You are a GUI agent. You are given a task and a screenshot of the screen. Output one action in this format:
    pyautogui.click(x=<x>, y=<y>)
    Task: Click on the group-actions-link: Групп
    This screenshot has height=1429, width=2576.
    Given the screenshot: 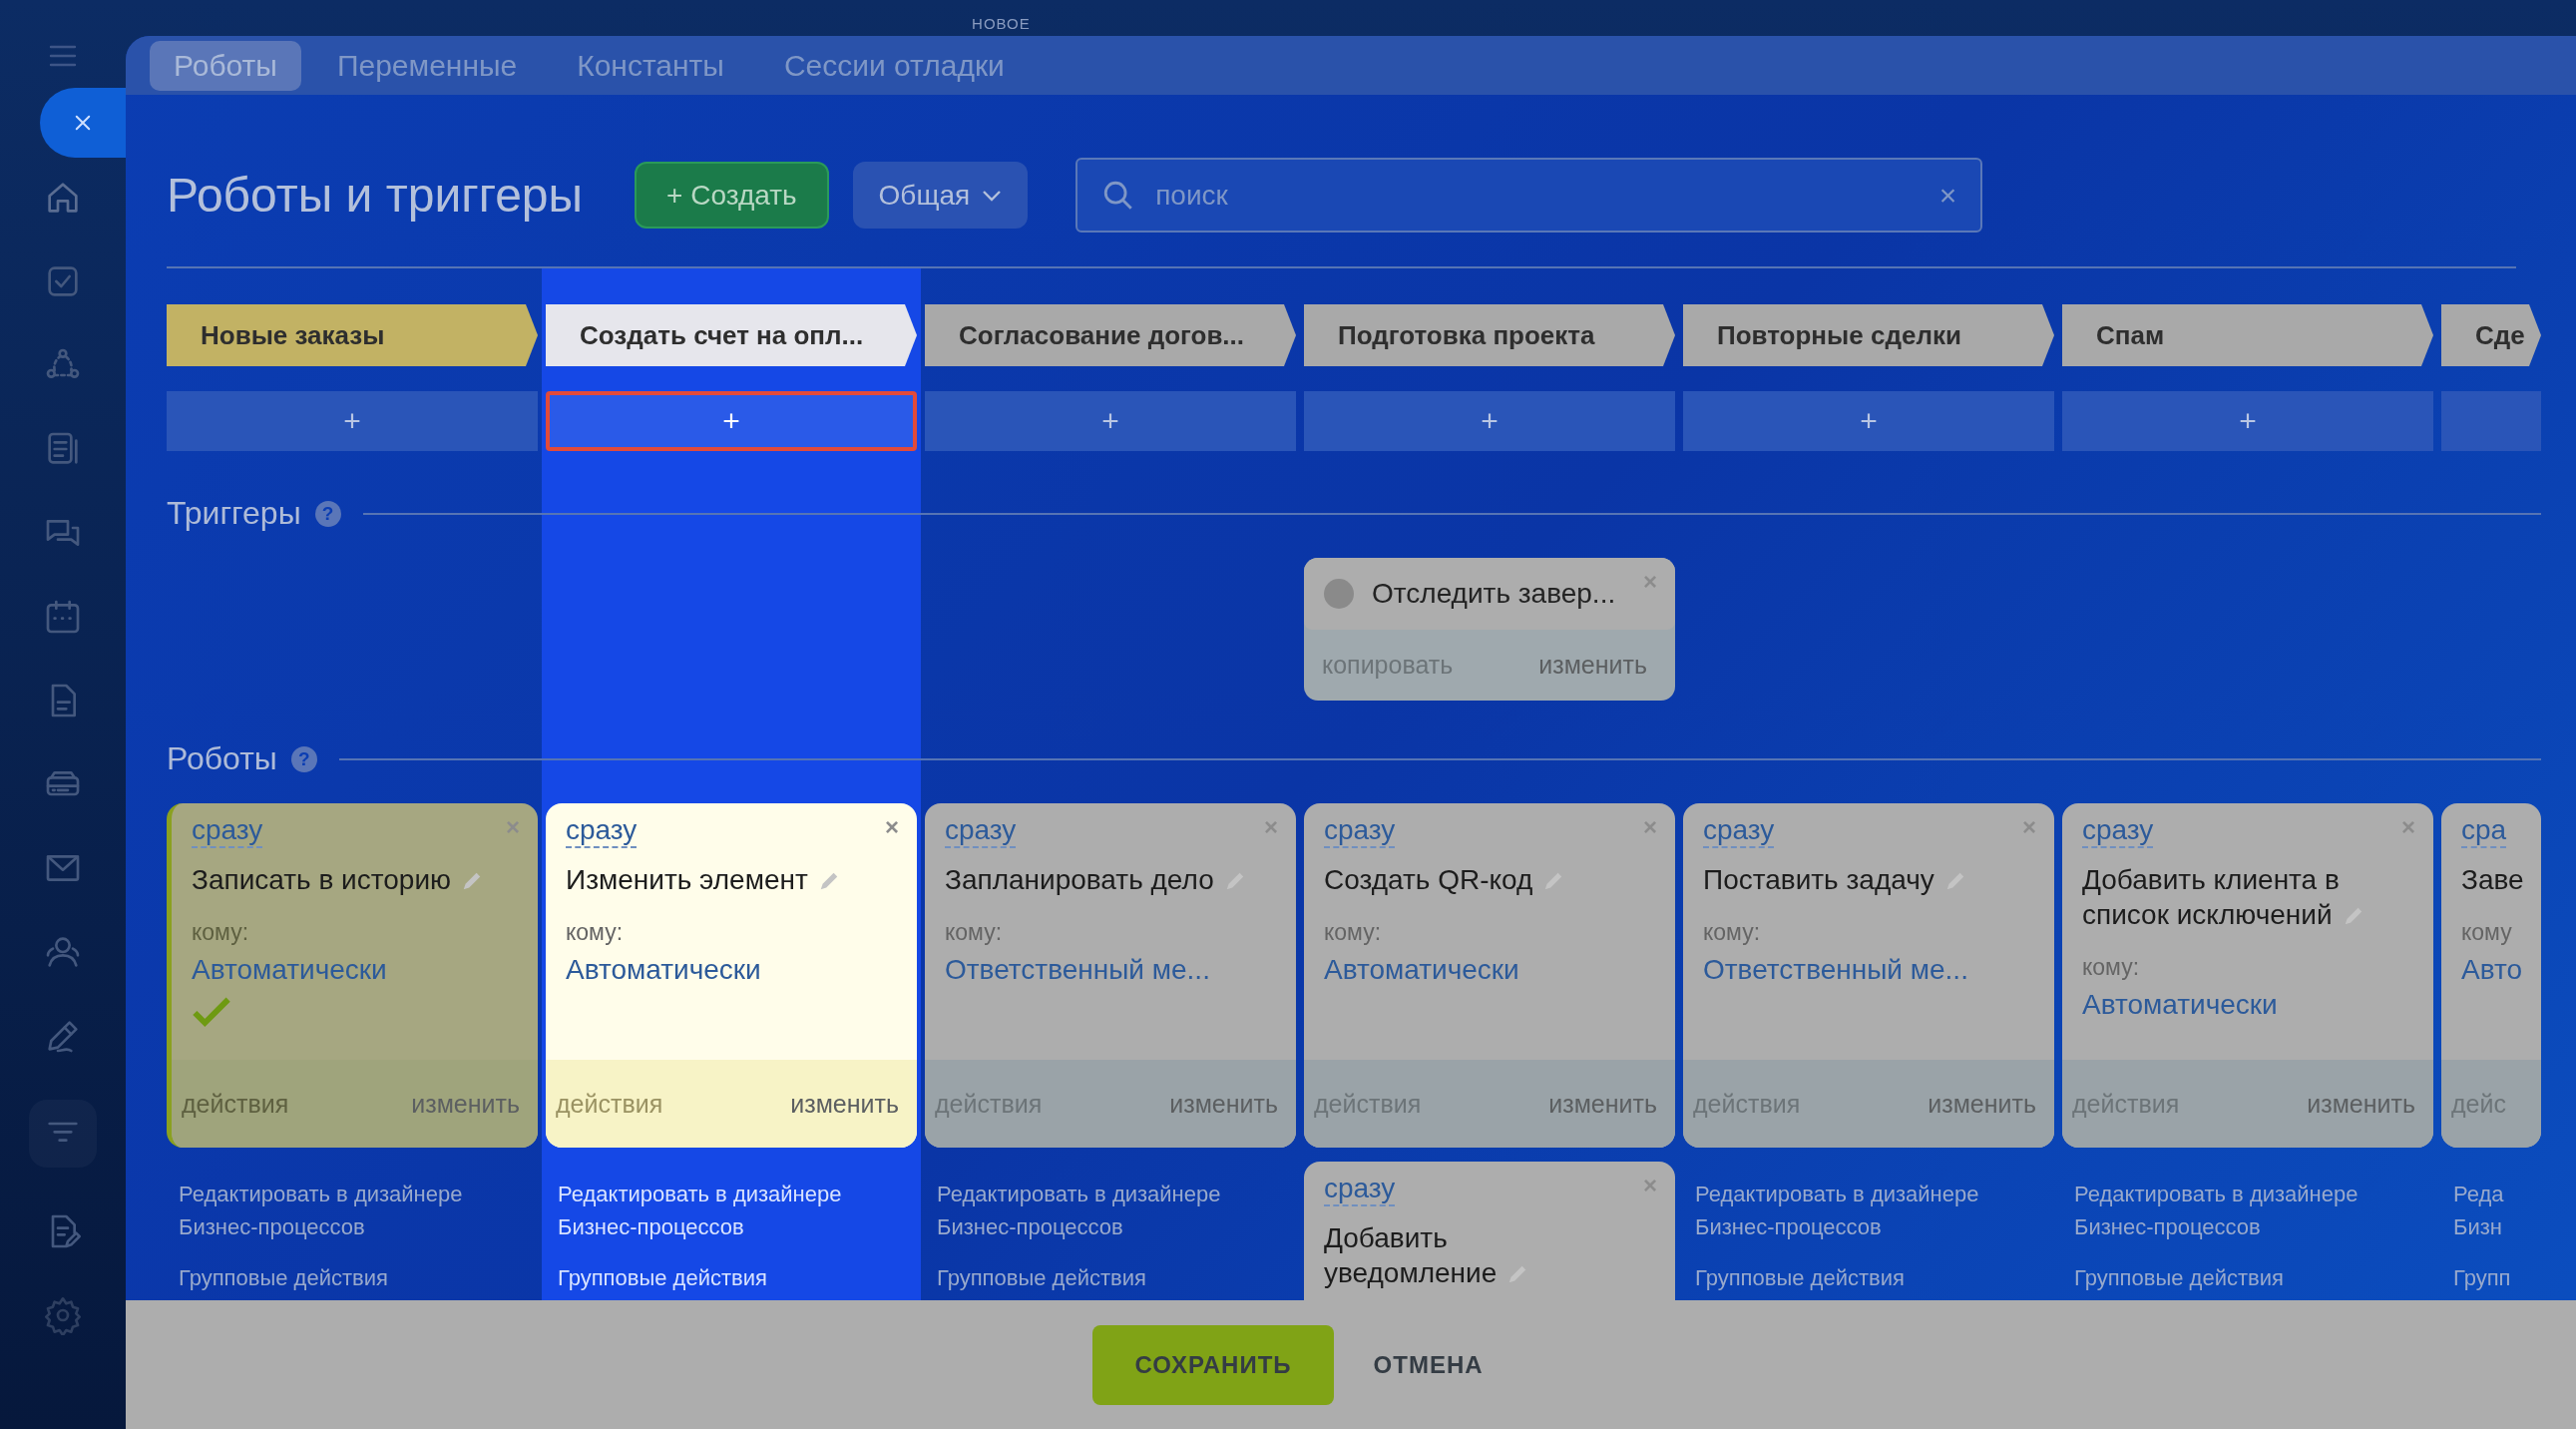 What is the action you would take?
    pyautogui.click(x=2497, y=1278)
    